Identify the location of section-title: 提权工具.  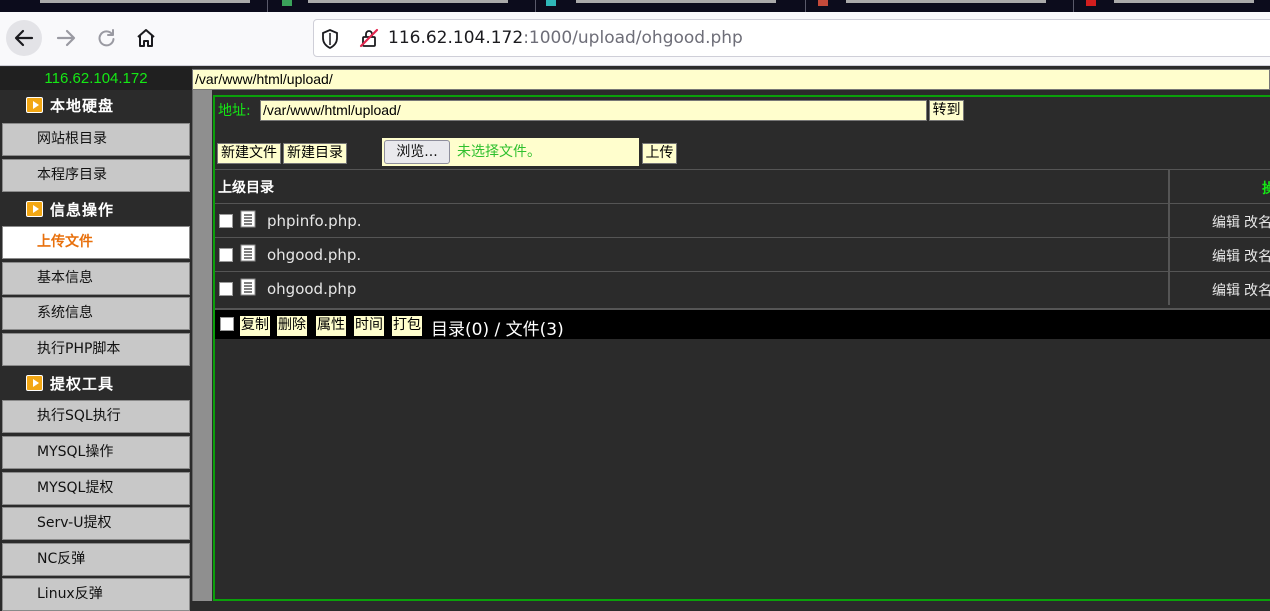
(82, 384).